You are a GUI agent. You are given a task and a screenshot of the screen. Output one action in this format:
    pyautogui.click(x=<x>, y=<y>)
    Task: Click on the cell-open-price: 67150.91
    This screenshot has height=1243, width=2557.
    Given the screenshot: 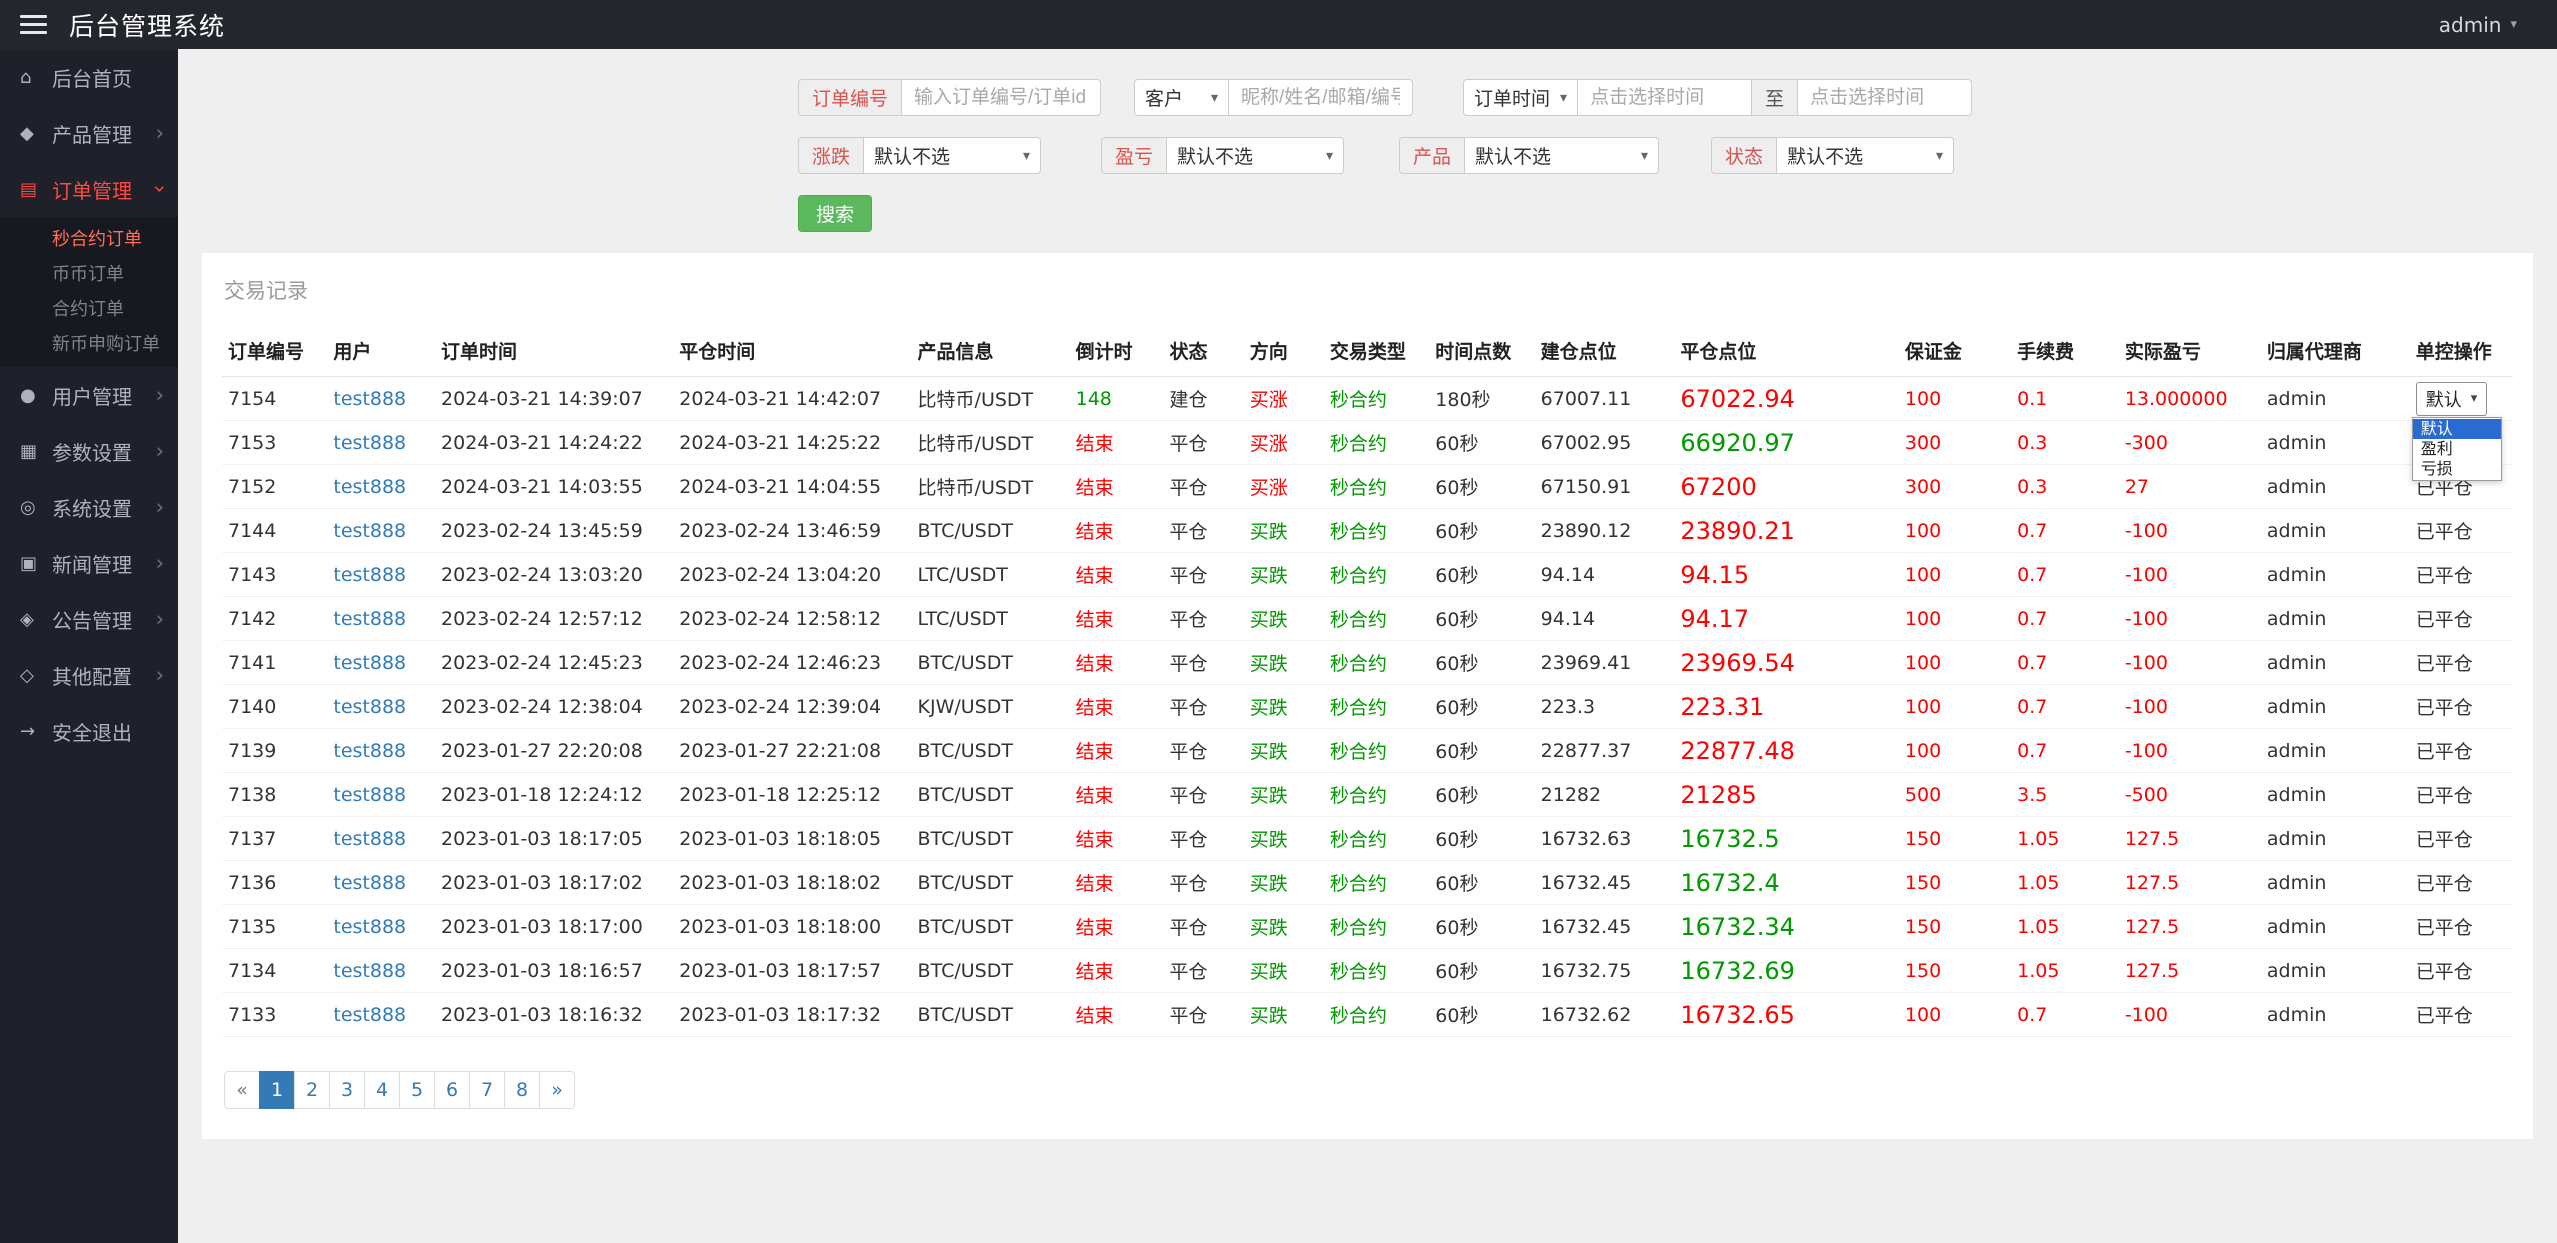 What is the action you would take?
    pyautogui.click(x=1604, y=486)
    